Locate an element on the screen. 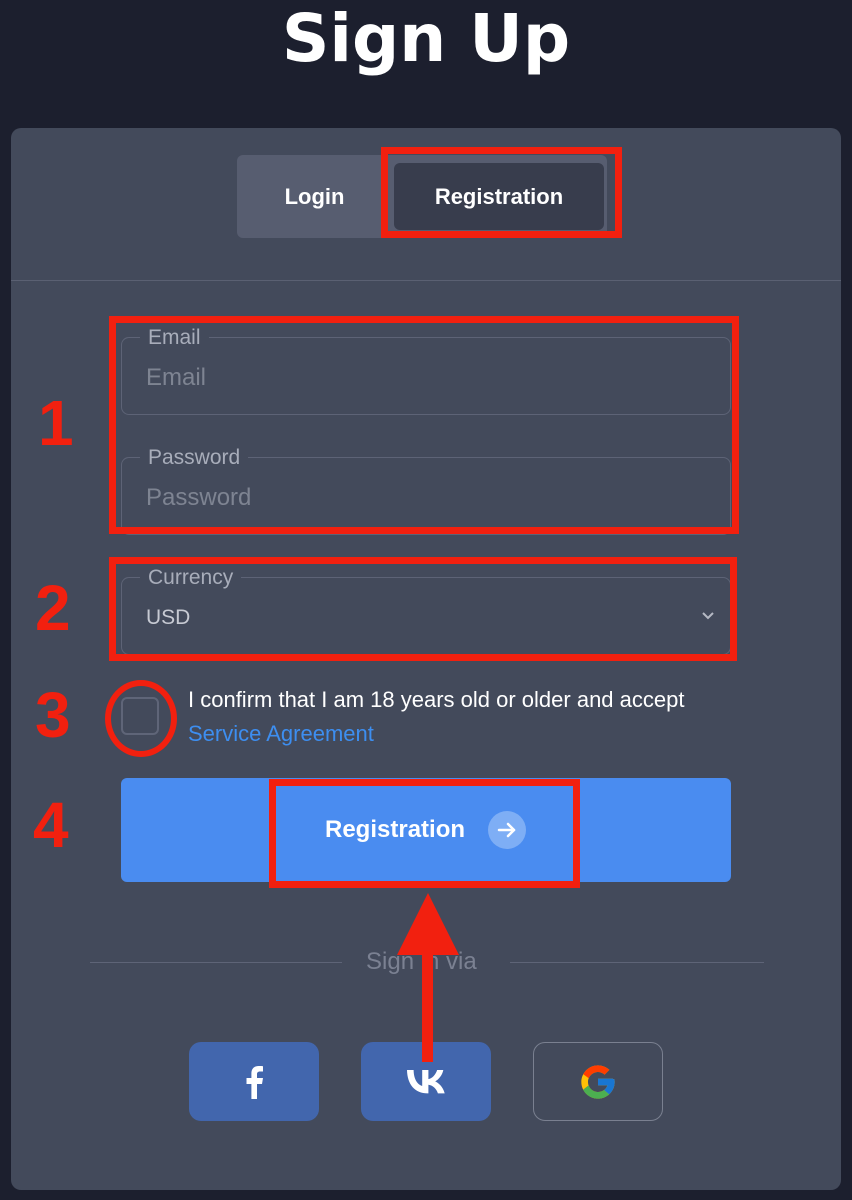  tab-login: Login is located at coordinates (314, 196).